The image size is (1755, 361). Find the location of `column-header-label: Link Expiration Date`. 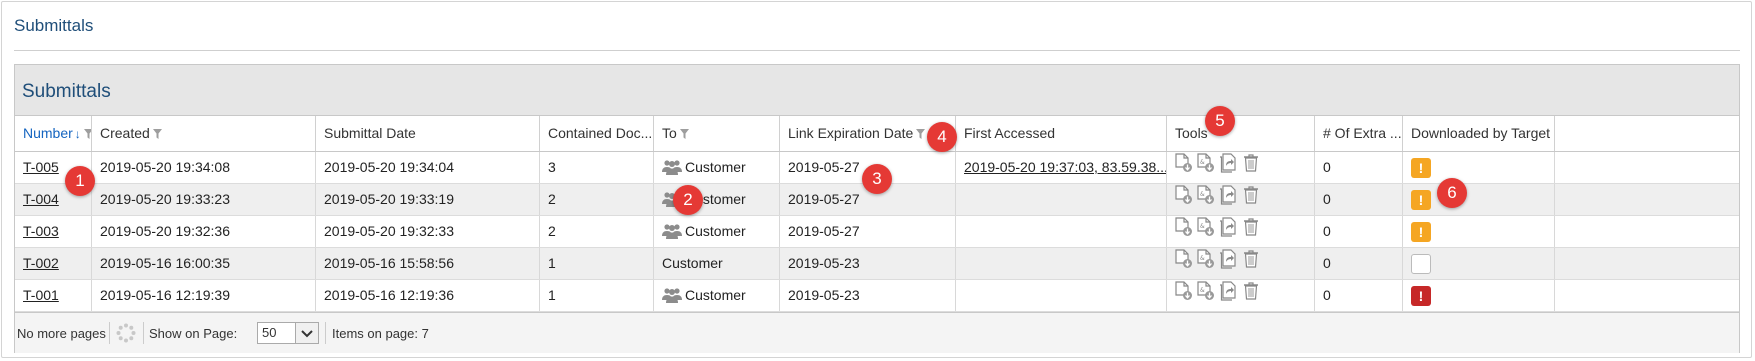

column-header-label: Link Expiration Date is located at coordinates (851, 133).